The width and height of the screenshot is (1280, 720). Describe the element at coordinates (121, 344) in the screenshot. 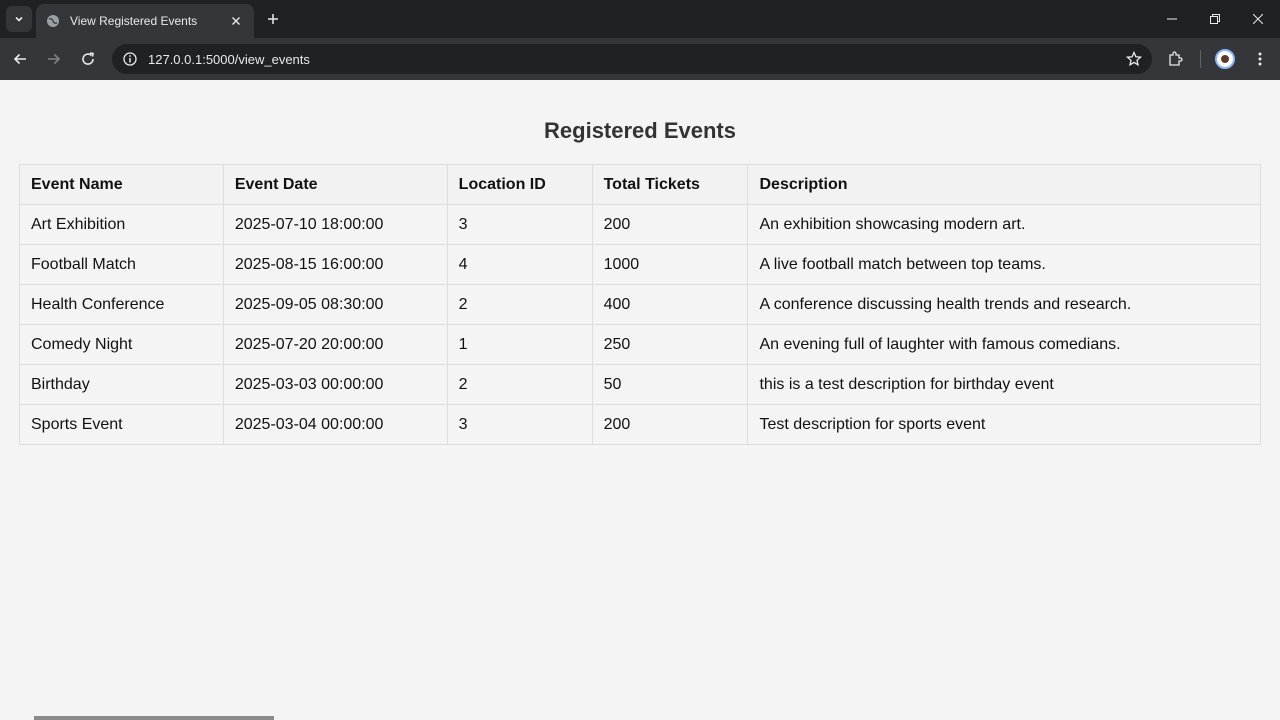

I see `cell-event-name: Comedy Night` at that location.